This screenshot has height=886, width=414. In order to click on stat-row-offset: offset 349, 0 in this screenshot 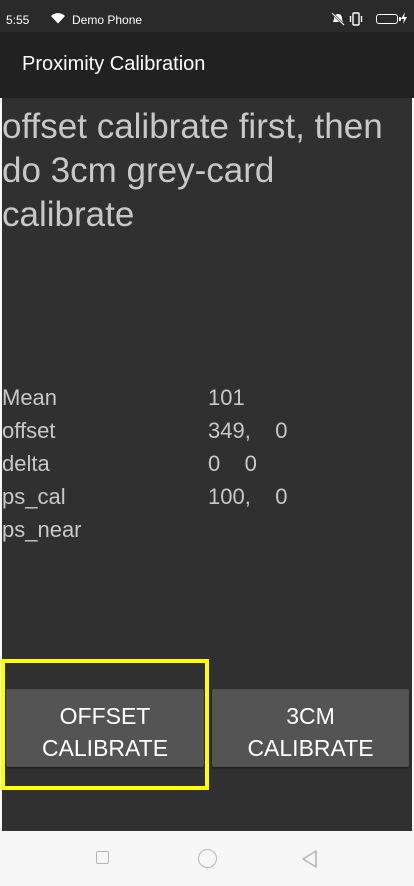, I will do `click(202, 430)`.